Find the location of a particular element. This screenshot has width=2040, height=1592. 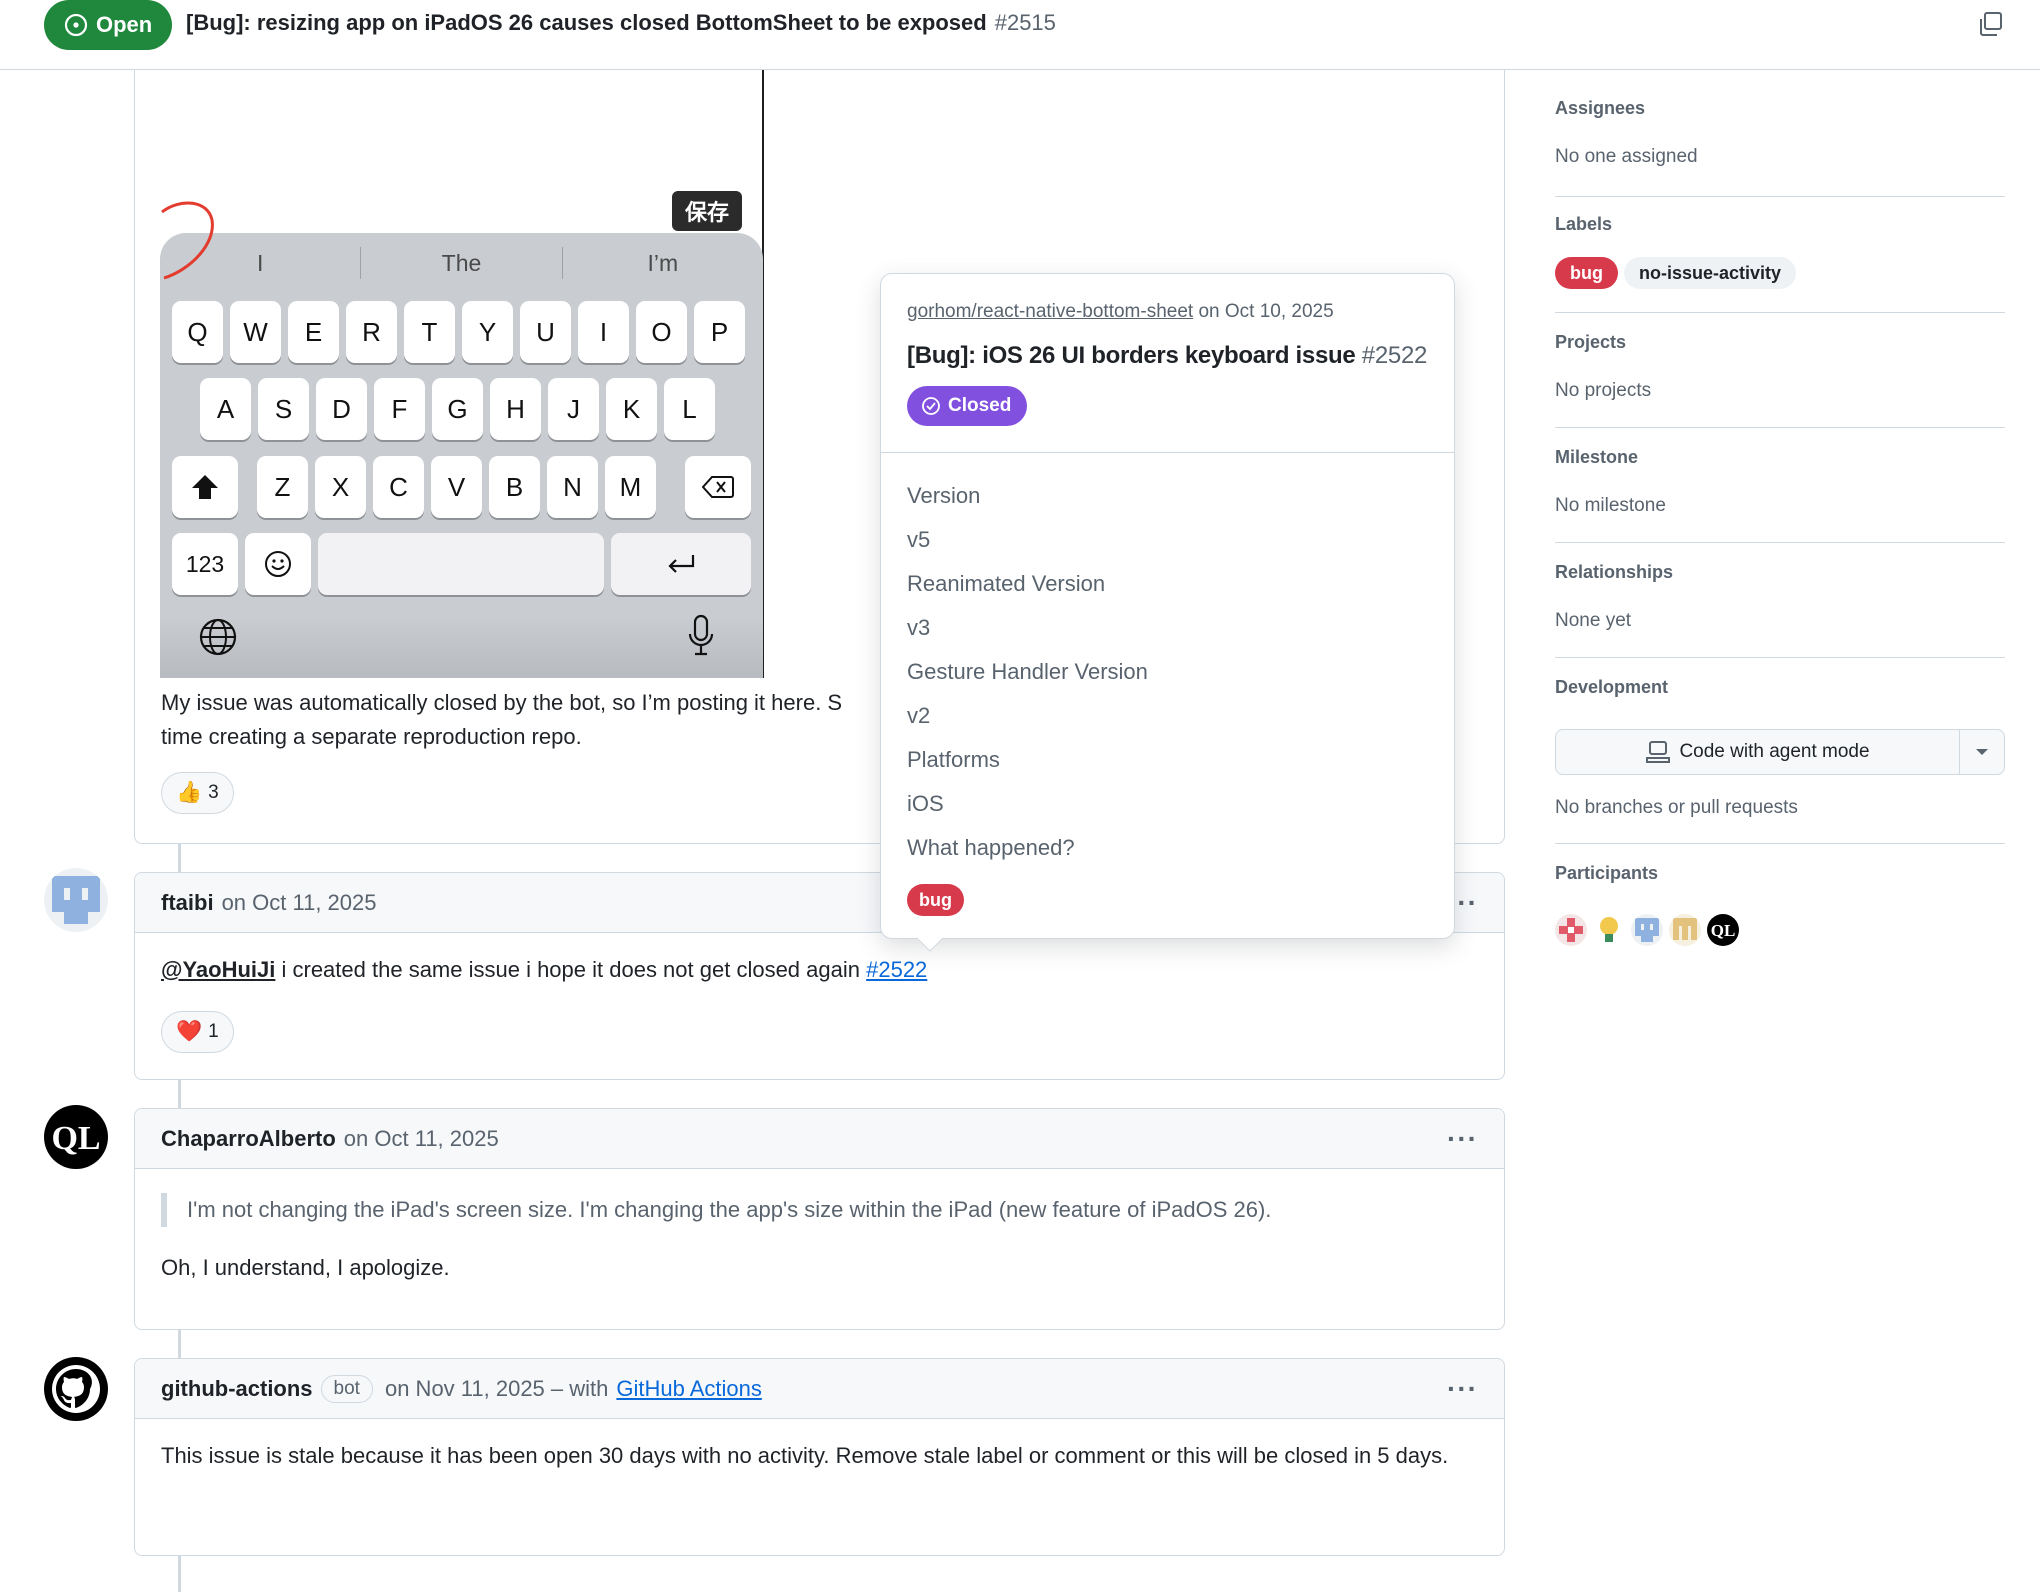

suggestion-item: I’m is located at coordinates (663, 263).